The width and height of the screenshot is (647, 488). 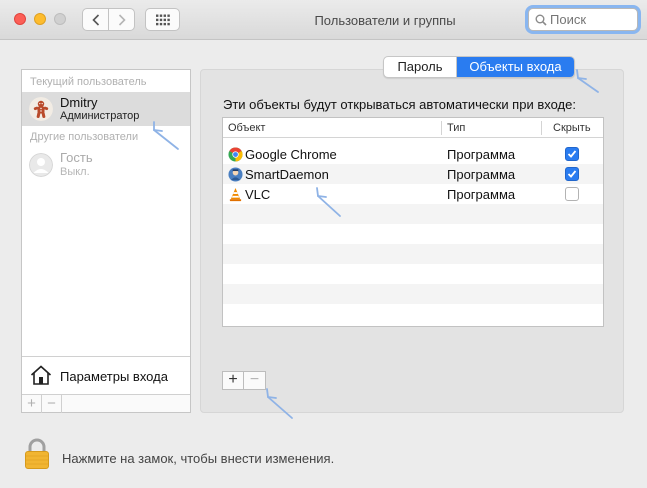 What do you see at coordinates (413, 174) in the screenshot?
I see `table-row: SmartDaemon Программа` at bounding box center [413, 174].